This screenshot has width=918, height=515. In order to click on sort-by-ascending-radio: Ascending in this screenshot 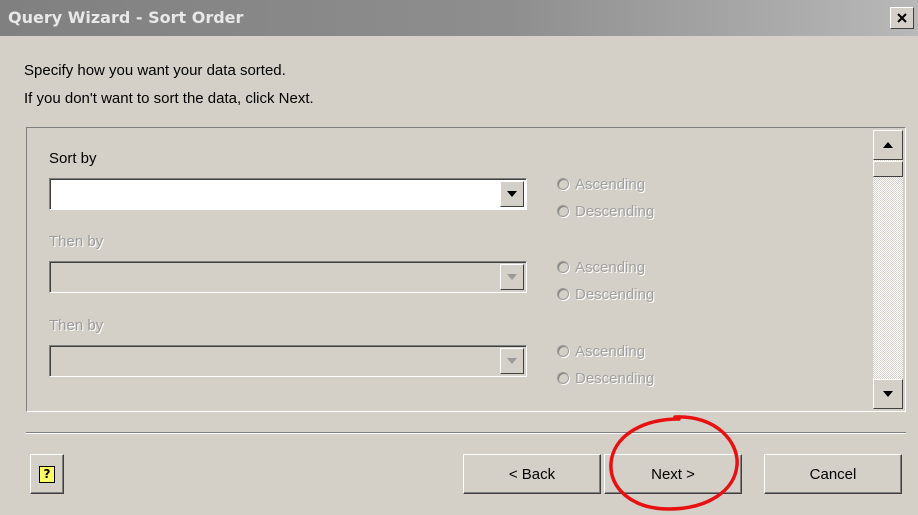, I will do `click(601, 184)`.